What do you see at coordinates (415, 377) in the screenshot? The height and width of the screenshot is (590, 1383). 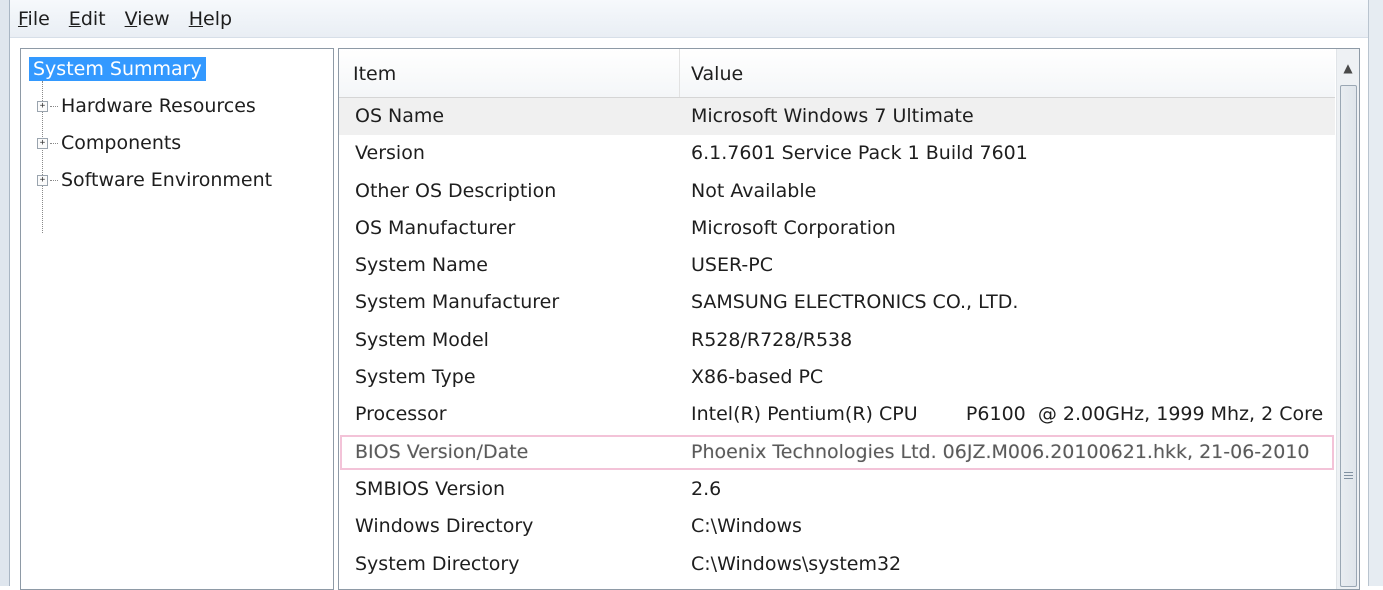 I see `row-item: System Type` at bounding box center [415, 377].